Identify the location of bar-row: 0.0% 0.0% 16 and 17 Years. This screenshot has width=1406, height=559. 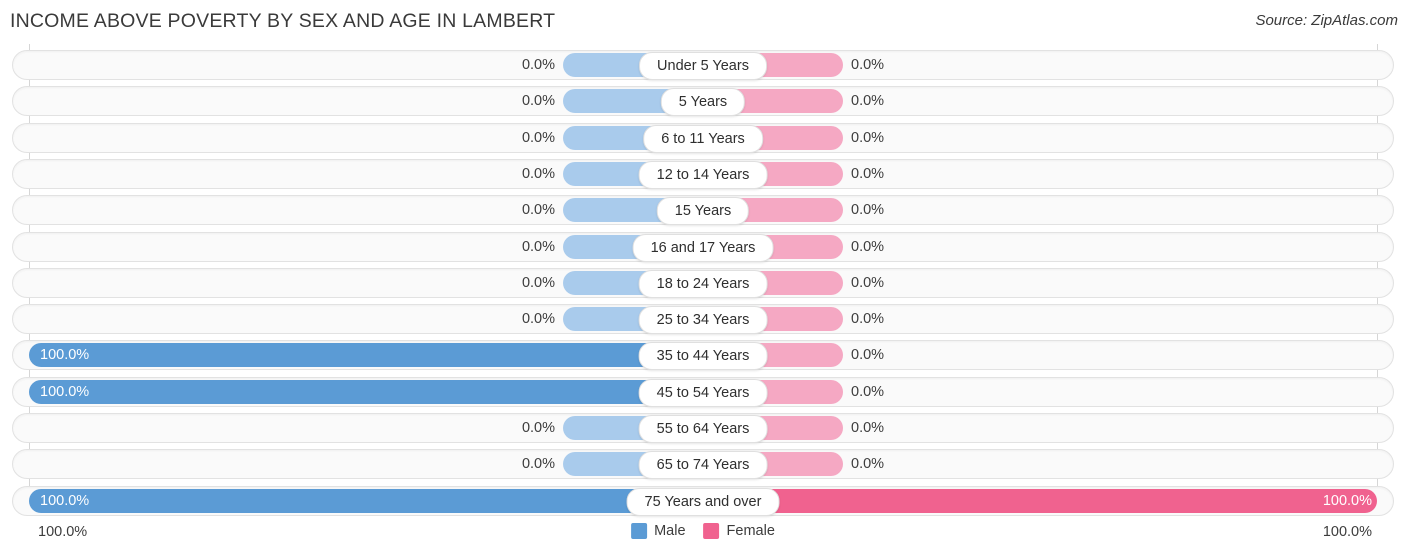
(703, 246).